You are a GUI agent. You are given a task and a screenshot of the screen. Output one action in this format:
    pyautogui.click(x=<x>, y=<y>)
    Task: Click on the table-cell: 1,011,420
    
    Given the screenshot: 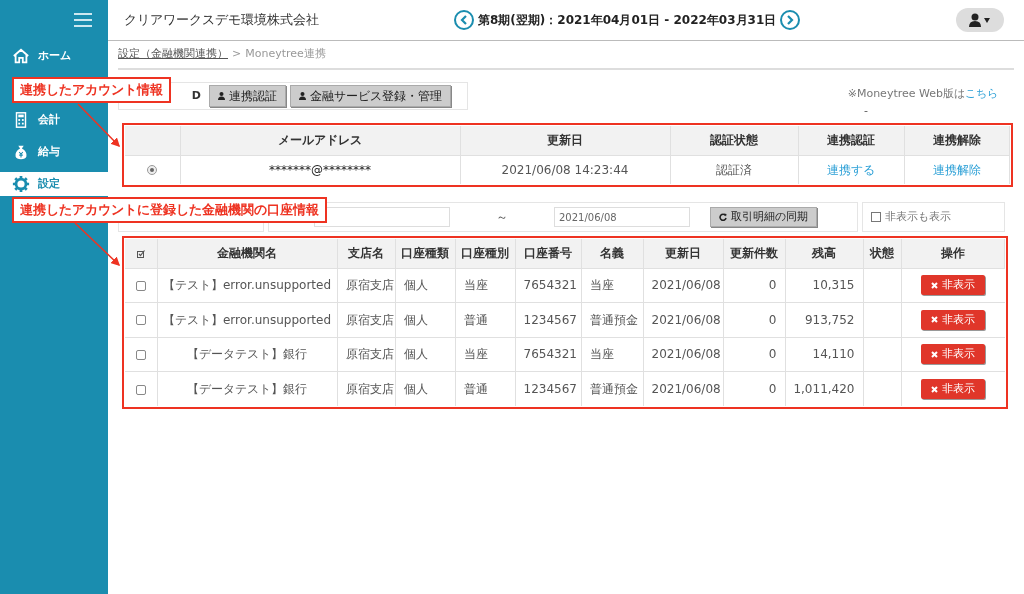 What is the action you would take?
    pyautogui.click(x=824, y=389)
    